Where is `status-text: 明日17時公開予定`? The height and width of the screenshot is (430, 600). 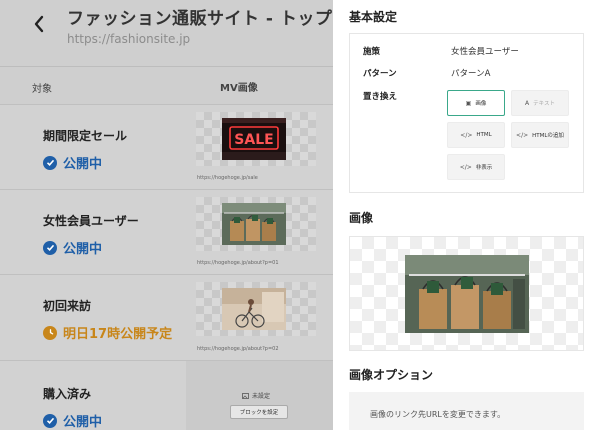 status-text: 明日17時公開予定 is located at coordinates (118, 334).